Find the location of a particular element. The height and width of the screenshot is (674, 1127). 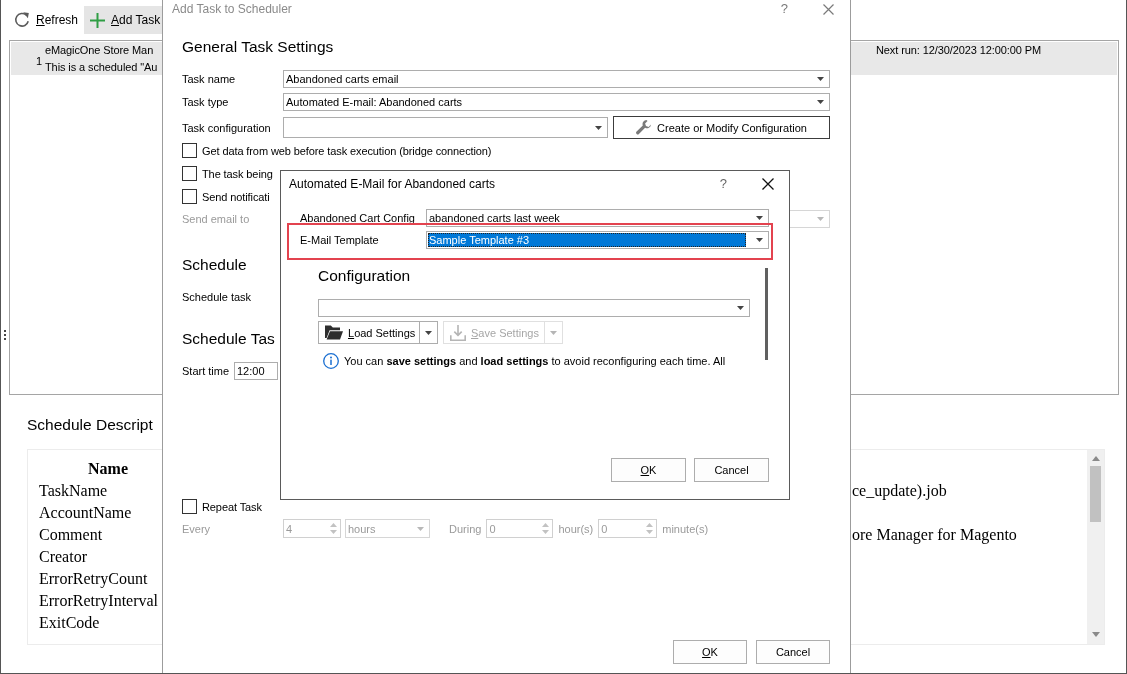

plus-icon is located at coordinates (98, 20).